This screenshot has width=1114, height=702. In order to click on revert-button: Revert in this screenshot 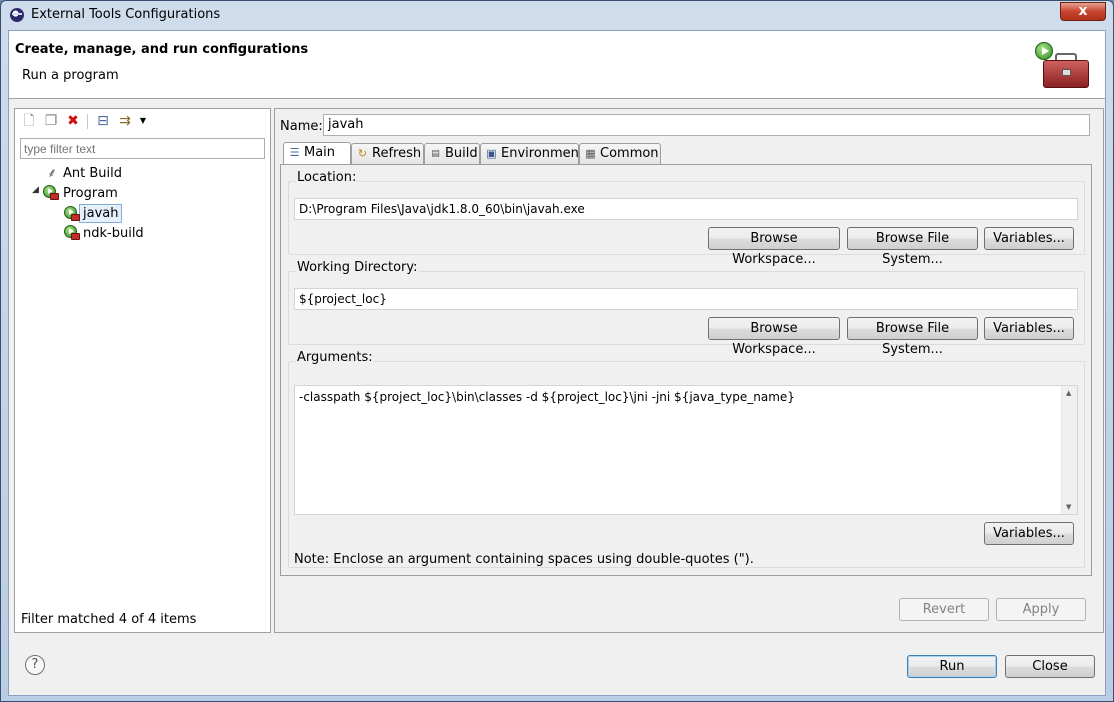, I will do `click(944, 609)`.